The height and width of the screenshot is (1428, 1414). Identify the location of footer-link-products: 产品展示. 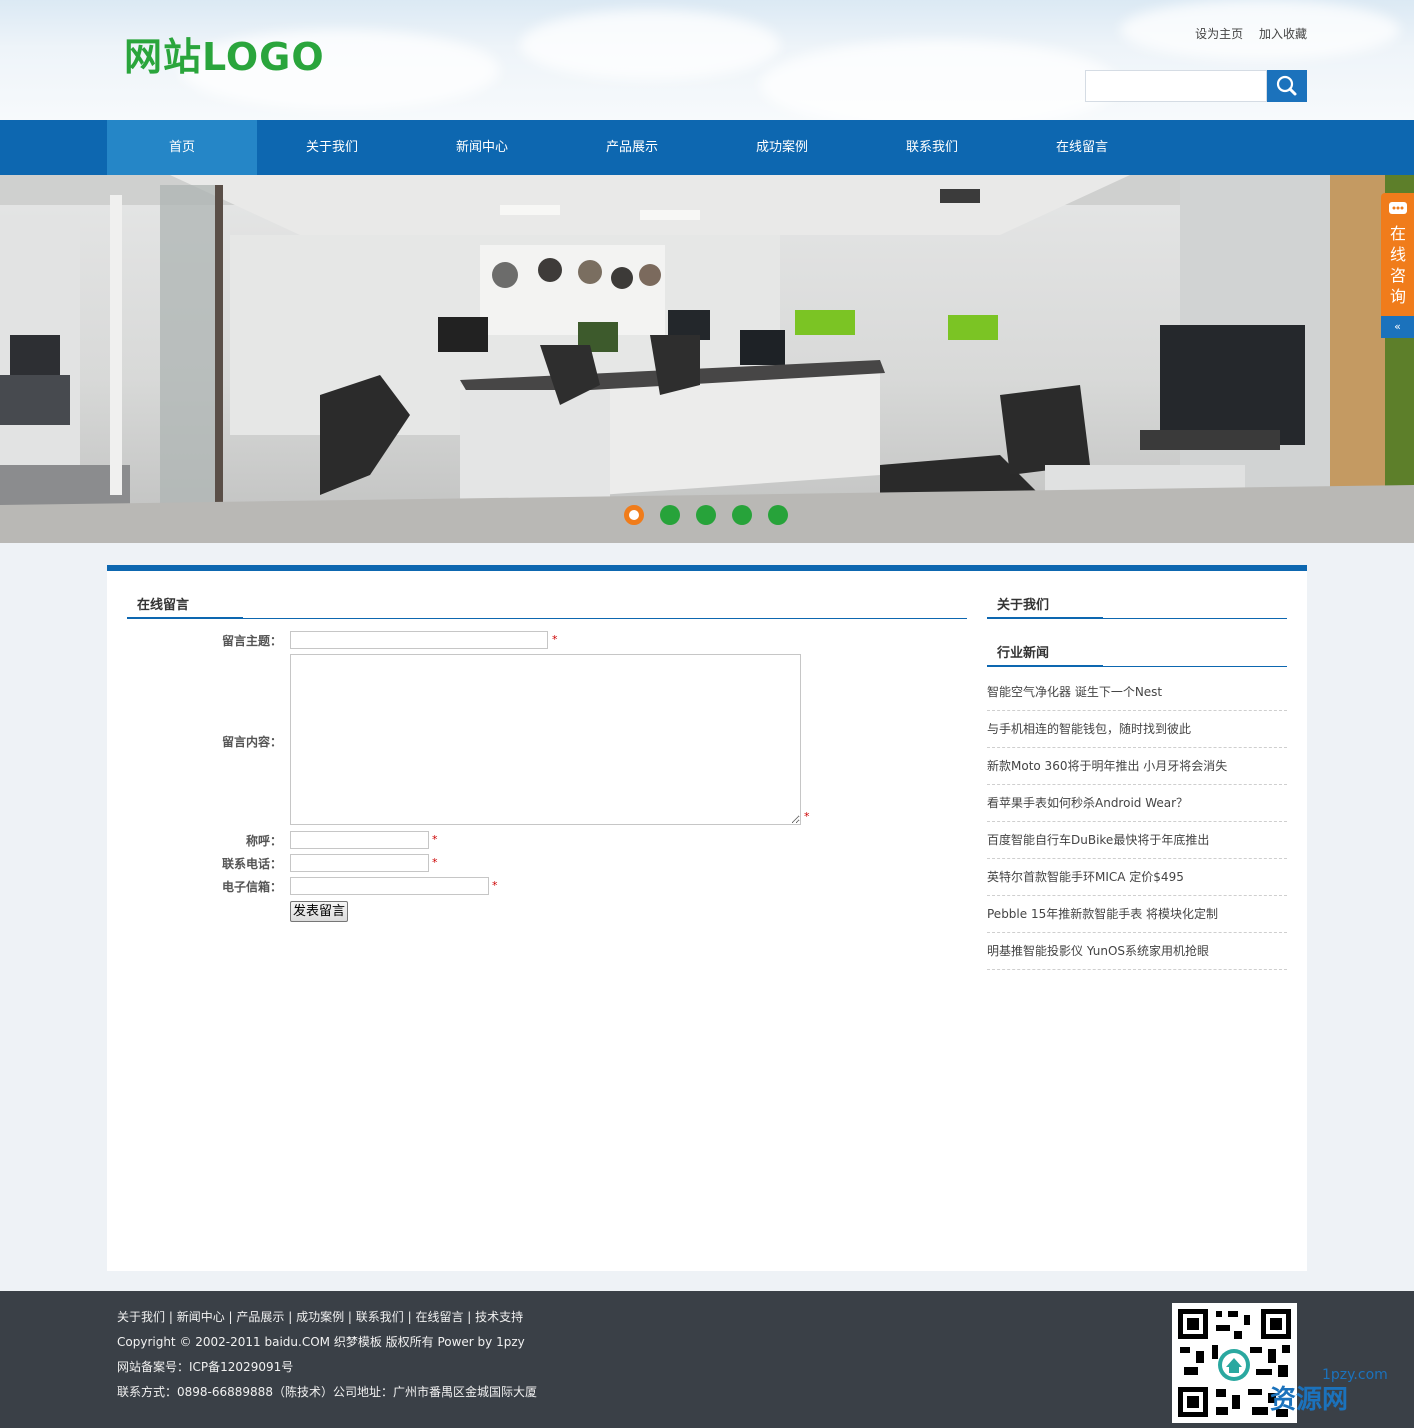
(260, 1317).